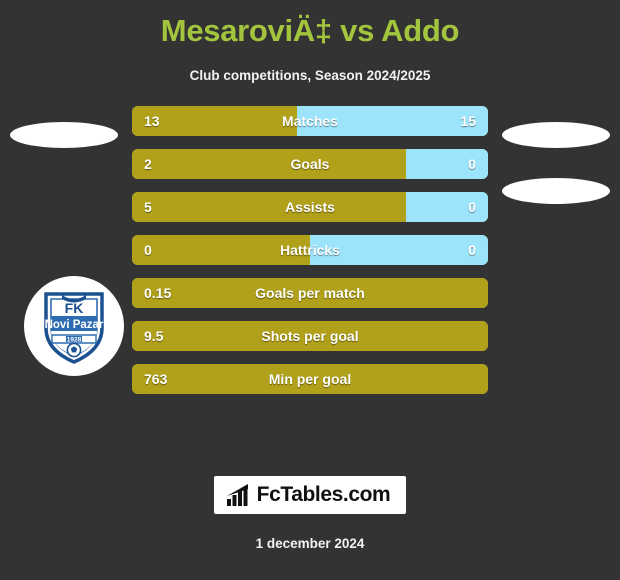 Image resolution: width=620 pixels, height=580 pixels. I want to click on stat-label: Assists, so click(310, 207).